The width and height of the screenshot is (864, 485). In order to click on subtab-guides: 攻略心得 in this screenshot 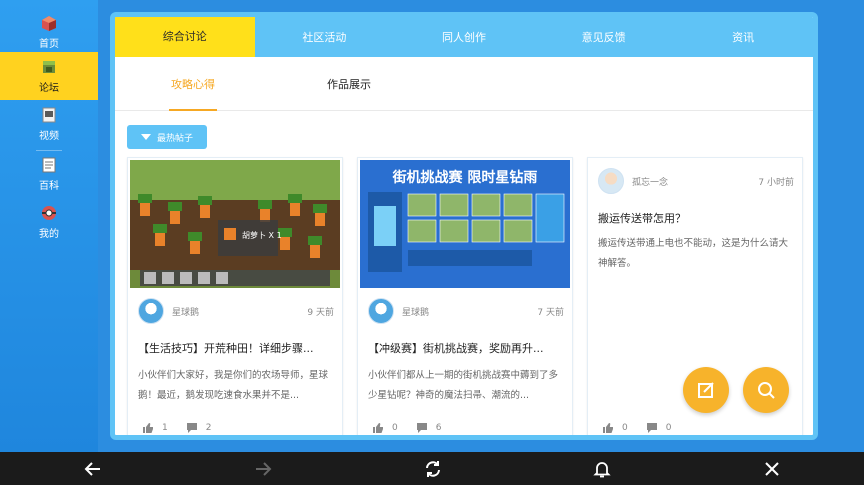, I will do `click(193, 84)`.